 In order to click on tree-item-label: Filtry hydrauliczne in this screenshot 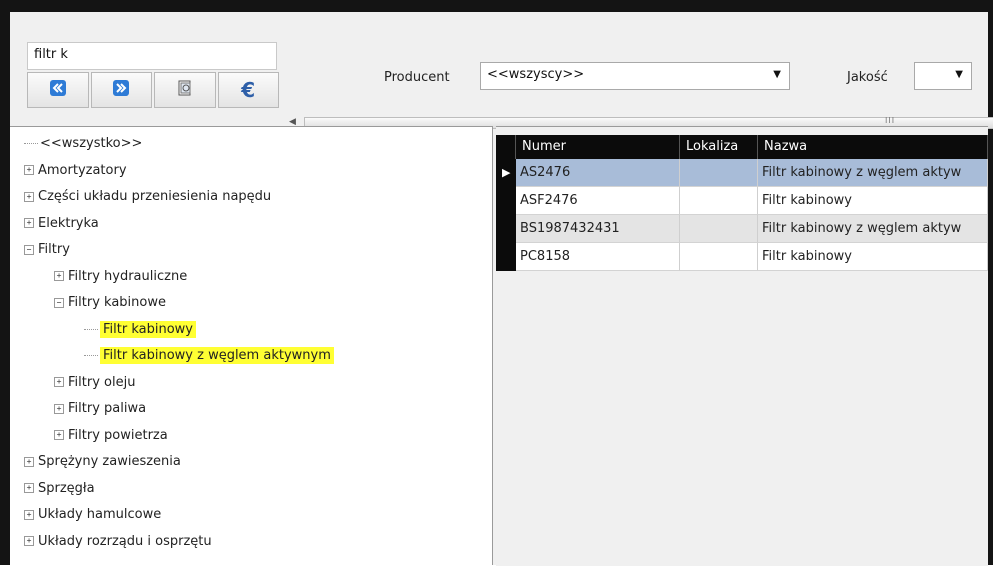, I will do `click(128, 276)`.